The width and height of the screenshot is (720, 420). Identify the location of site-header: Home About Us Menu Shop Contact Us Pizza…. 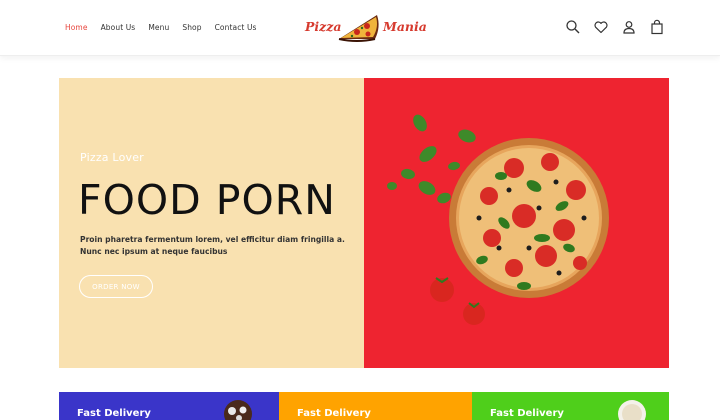
(360, 28).